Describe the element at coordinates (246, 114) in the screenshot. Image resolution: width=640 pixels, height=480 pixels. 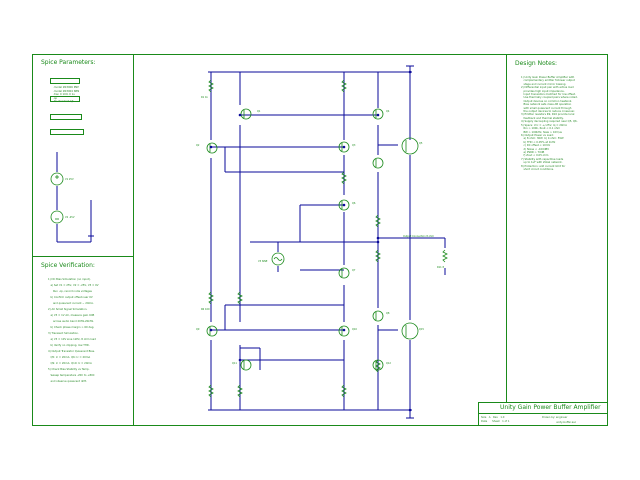
I see `transistor-q1` at that location.